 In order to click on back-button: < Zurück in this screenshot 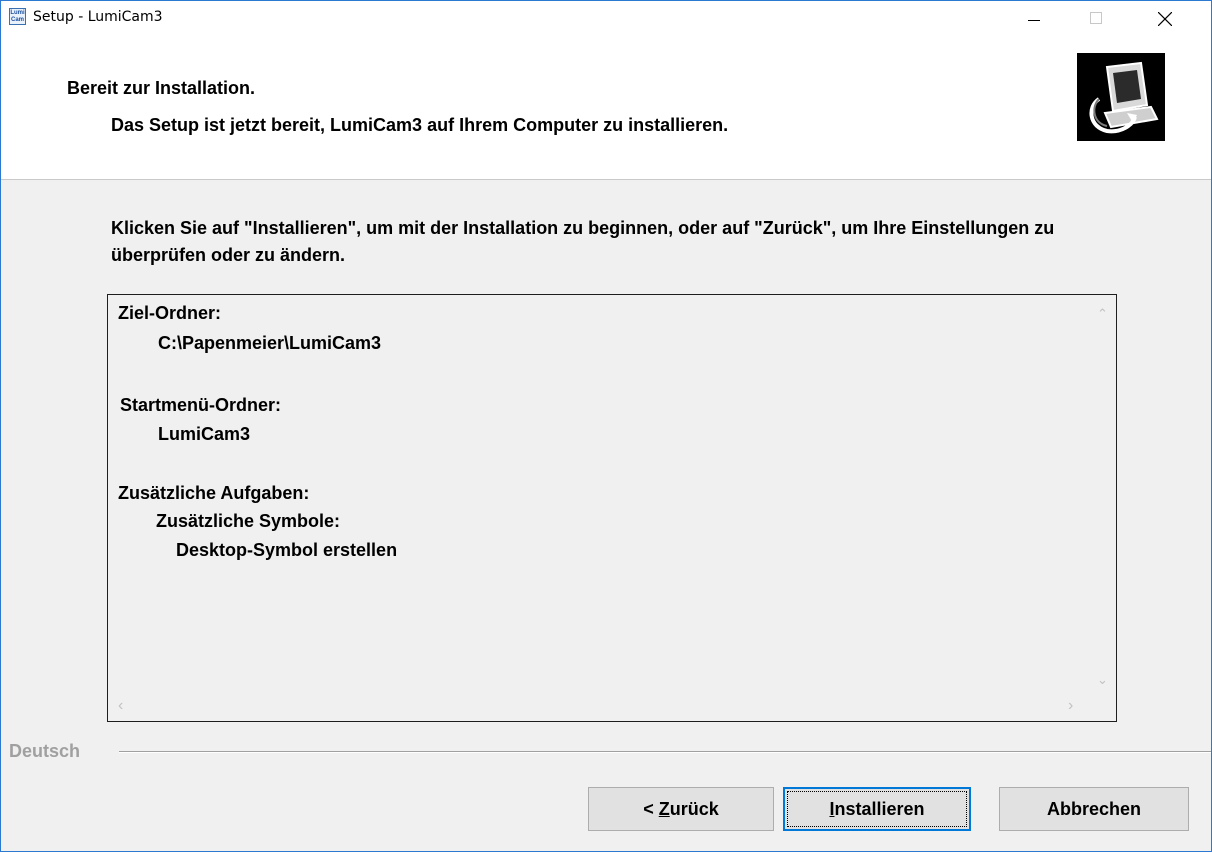, I will do `click(681, 809)`.